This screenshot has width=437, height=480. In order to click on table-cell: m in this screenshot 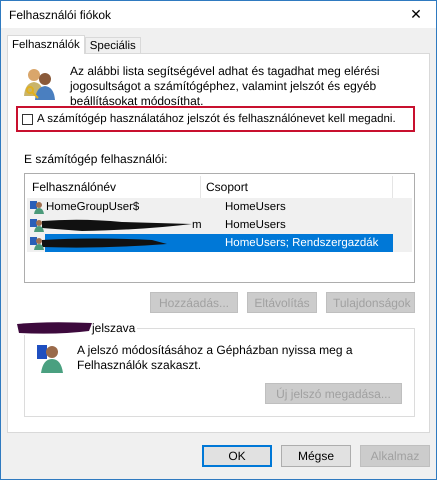, I will do `click(197, 225)`.